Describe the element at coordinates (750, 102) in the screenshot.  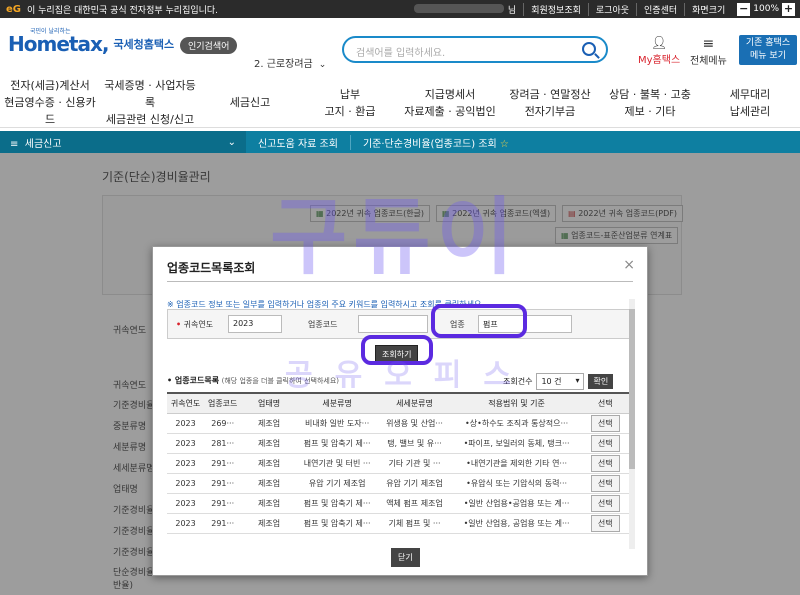
I see `nav-tax-agent: 세무대리 납세관리` at that location.